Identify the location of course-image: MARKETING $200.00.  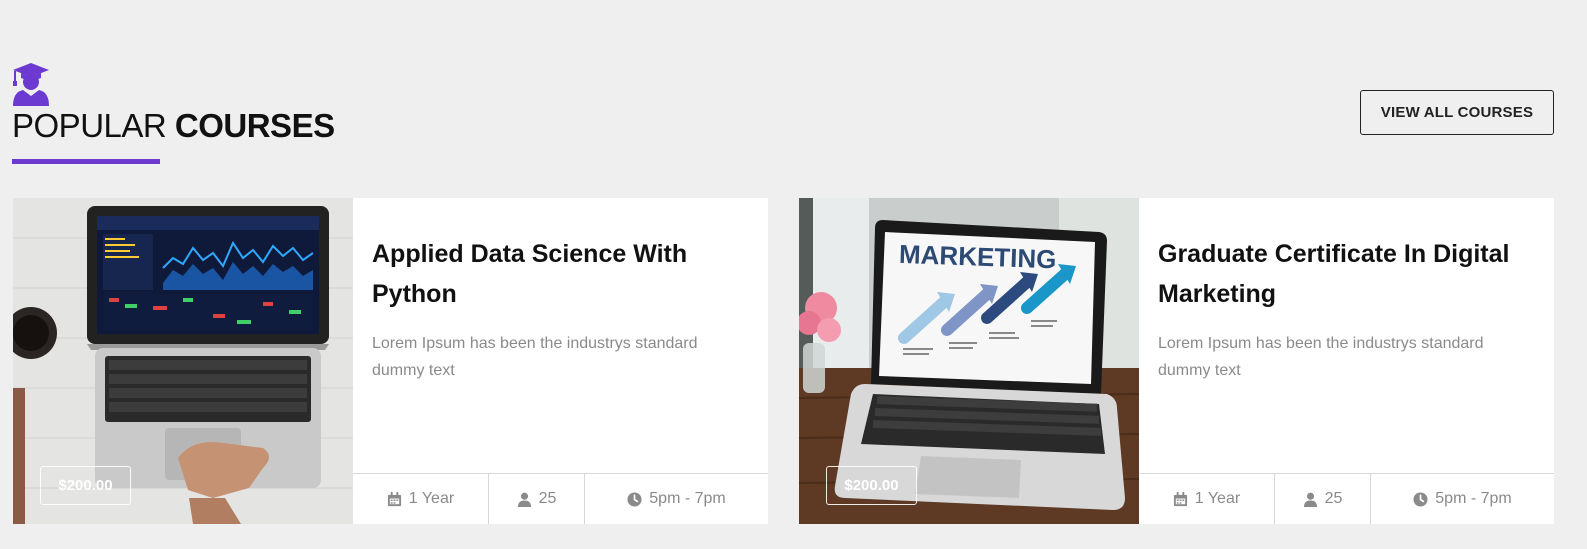
(969, 361).